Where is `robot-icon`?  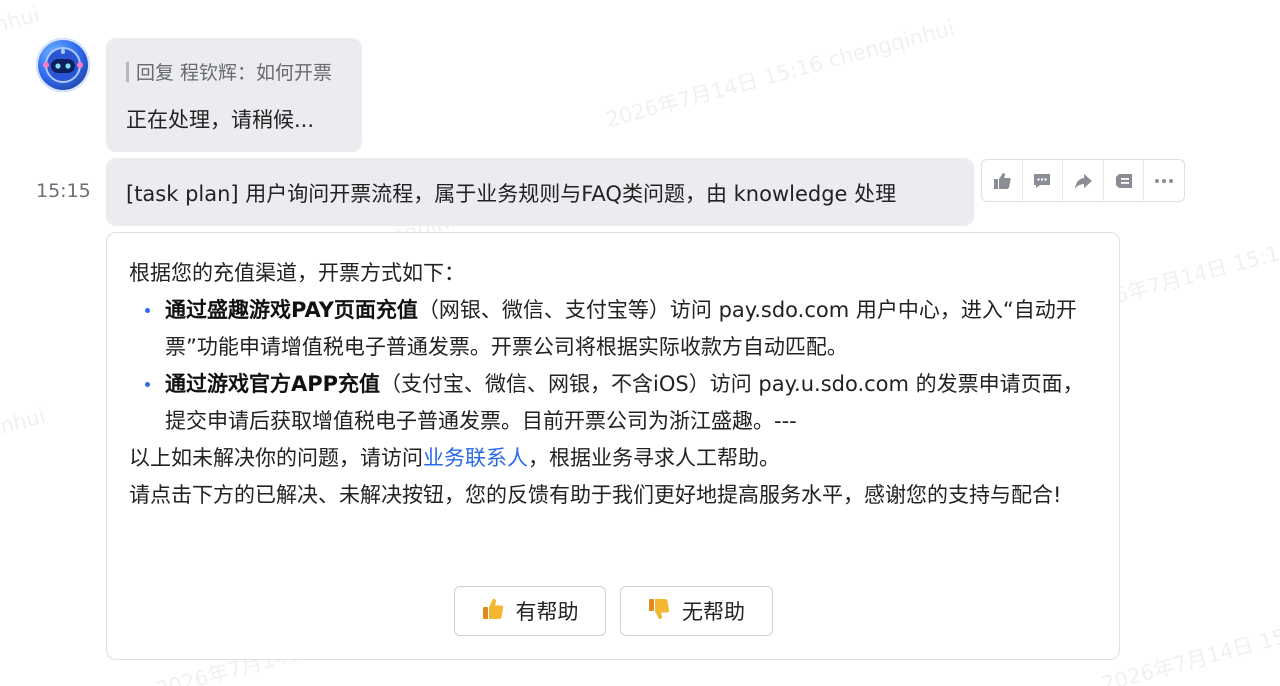
robot-icon is located at coordinates (63, 65).